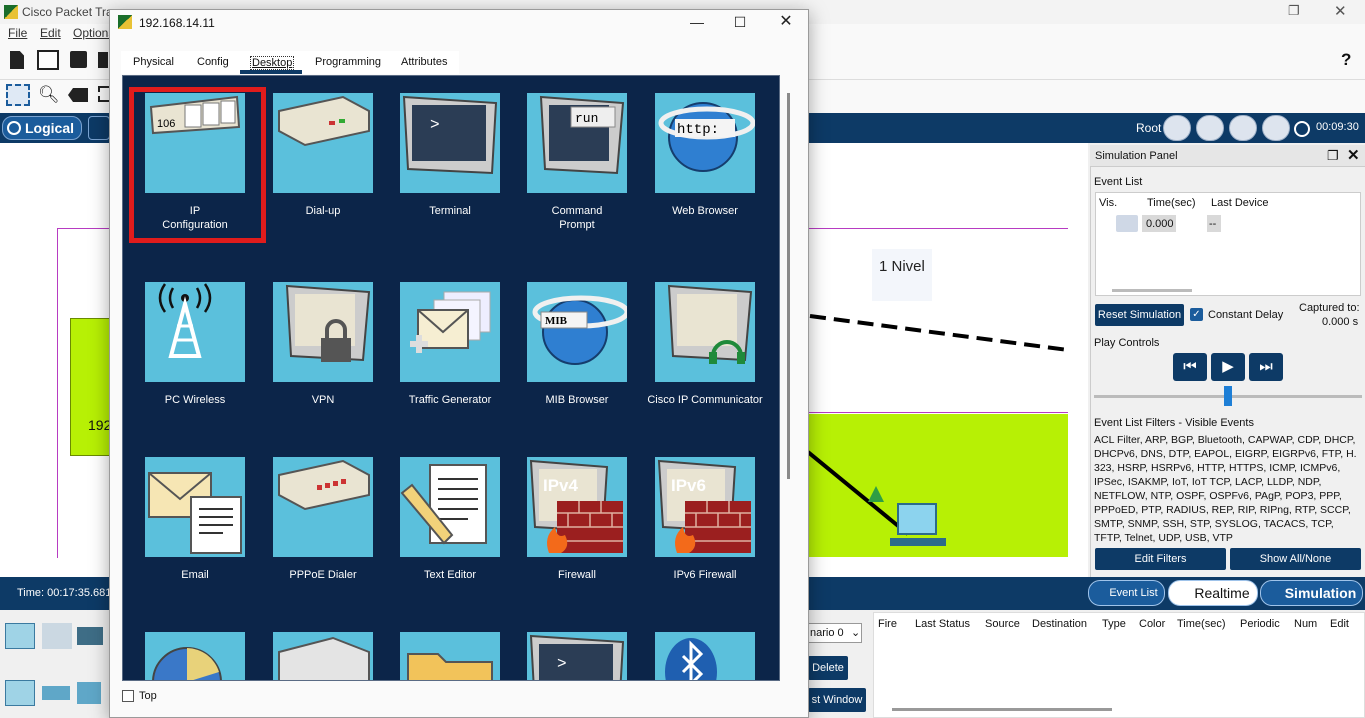 The width and height of the screenshot is (1365, 718). Describe the element at coordinates (14, 128) in the screenshot. I see `logical-nodes-icon` at that location.